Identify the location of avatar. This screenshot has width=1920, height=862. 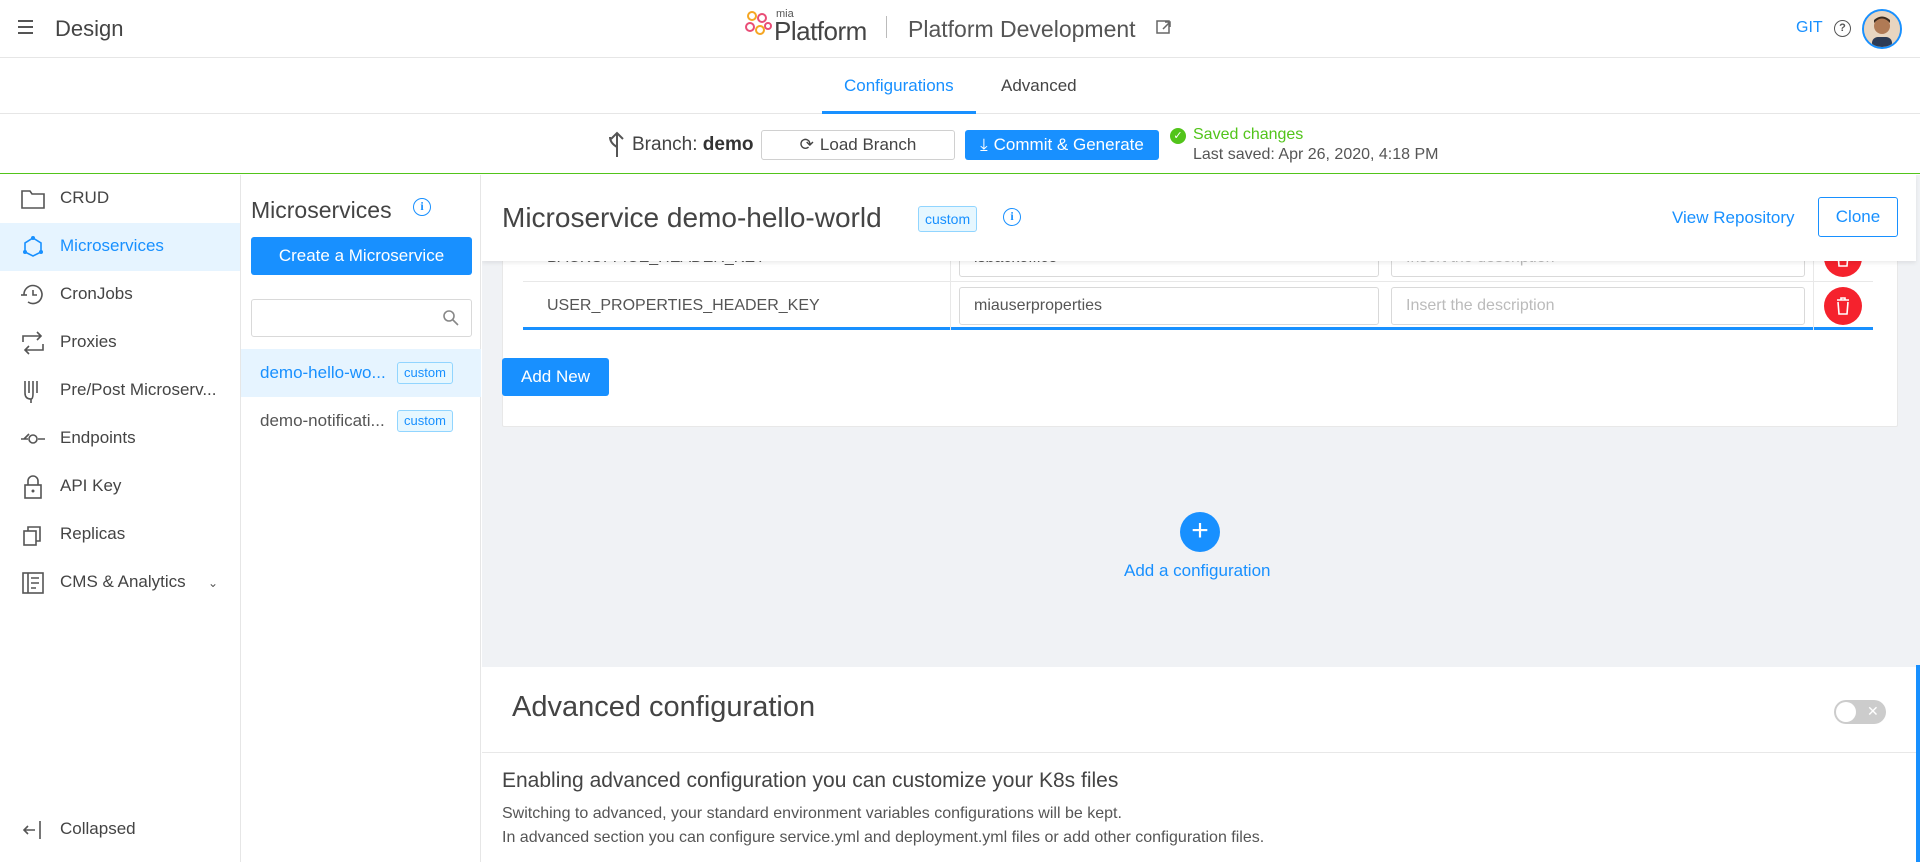
(1882, 29).